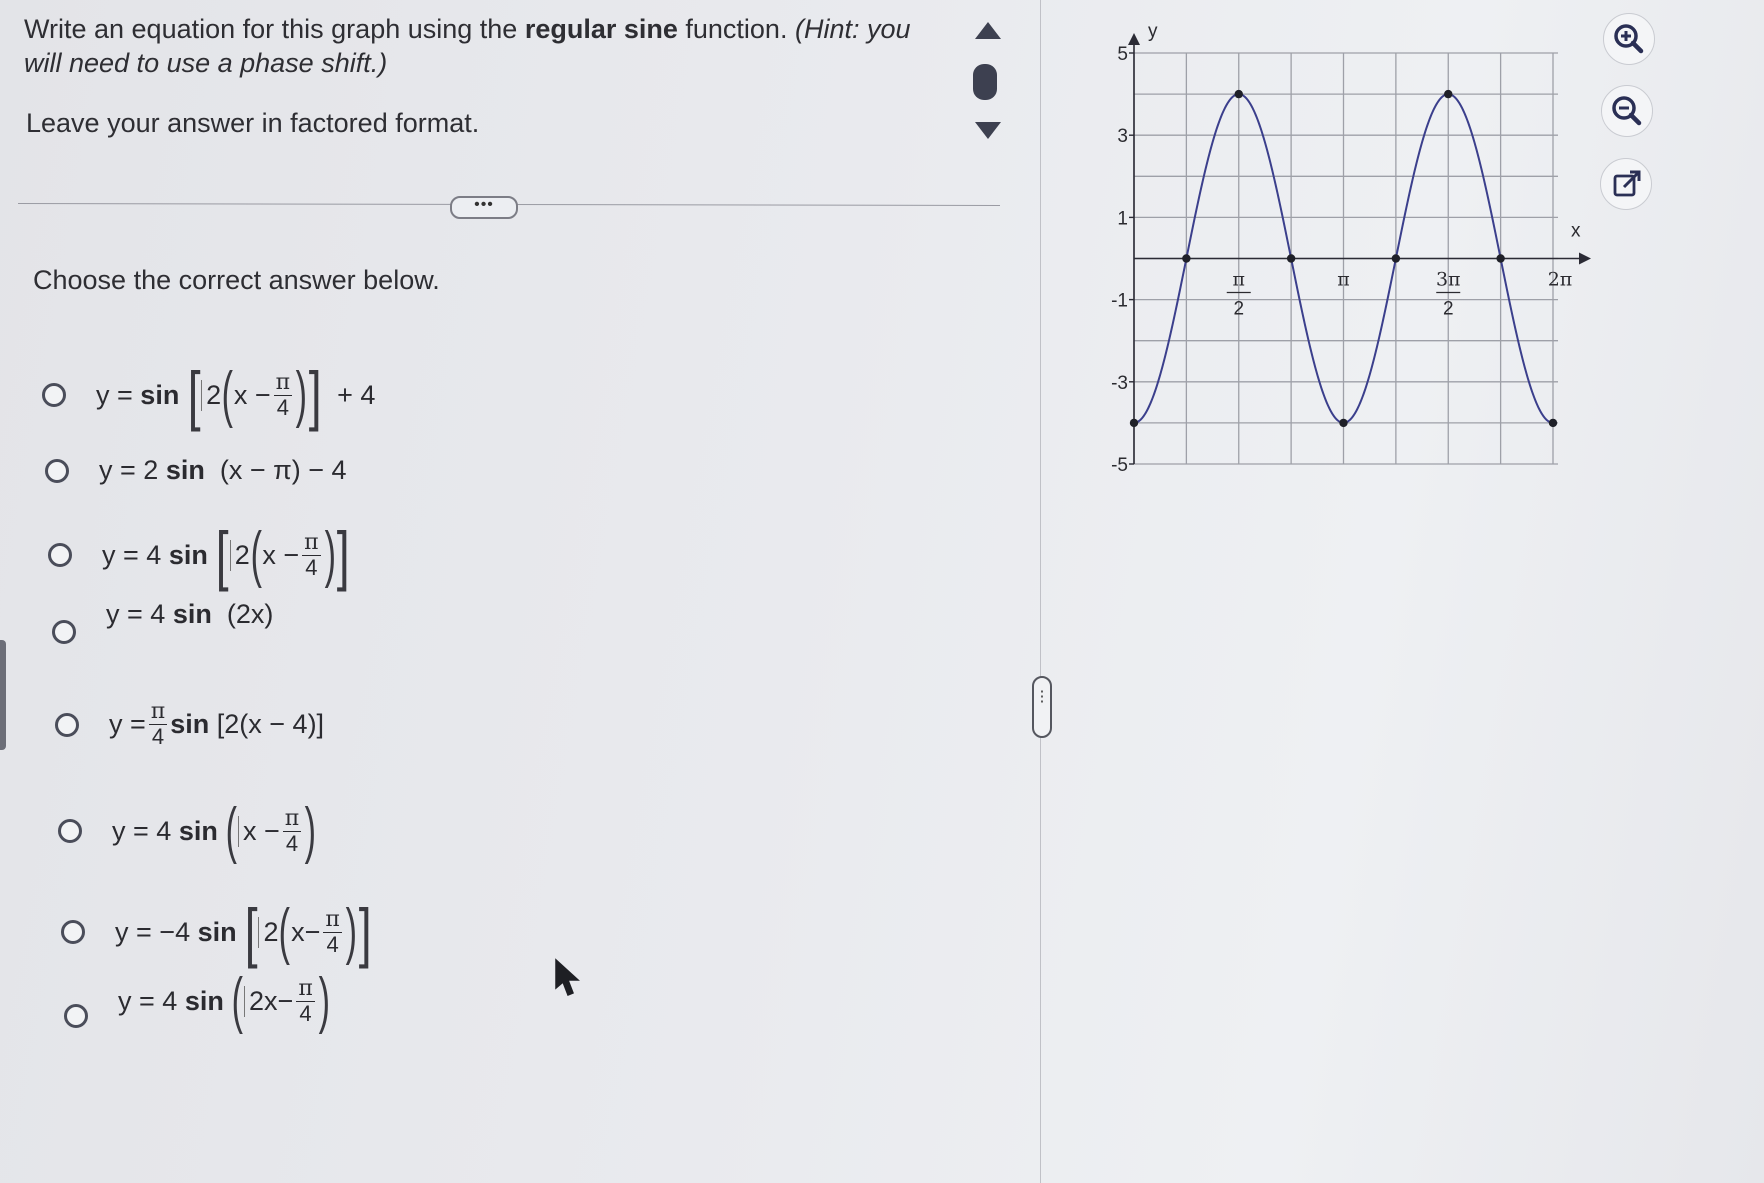 The height and width of the screenshot is (1183, 1764). Describe the element at coordinates (1122, 136) in the screenshot. I see `y-tick-label: 3` at that location.